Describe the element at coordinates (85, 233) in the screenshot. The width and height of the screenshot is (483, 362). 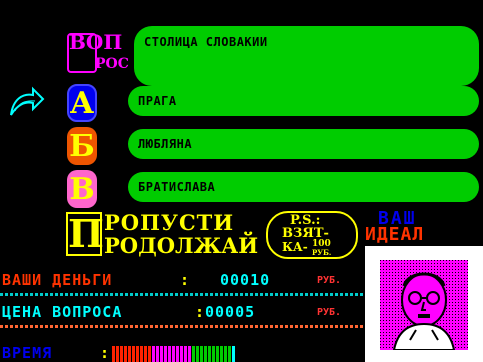
I see `skip-big-letter: П` at that location.